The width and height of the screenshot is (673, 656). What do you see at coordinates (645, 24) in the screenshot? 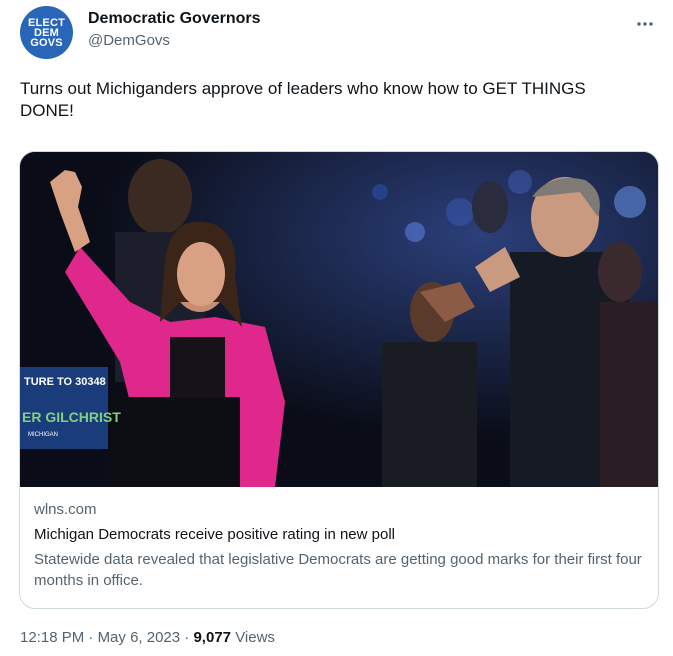
I see `more-options-icon` at bounding box center [645, 24].